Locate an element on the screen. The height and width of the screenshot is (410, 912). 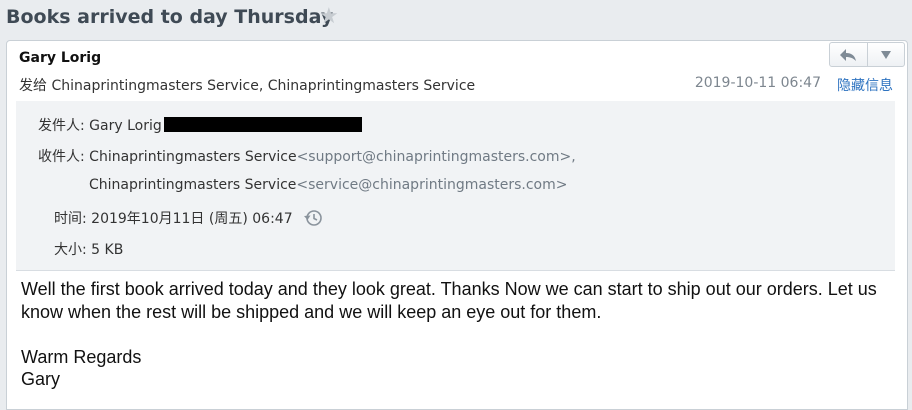
reply-button is located at coordinates (848, 54).